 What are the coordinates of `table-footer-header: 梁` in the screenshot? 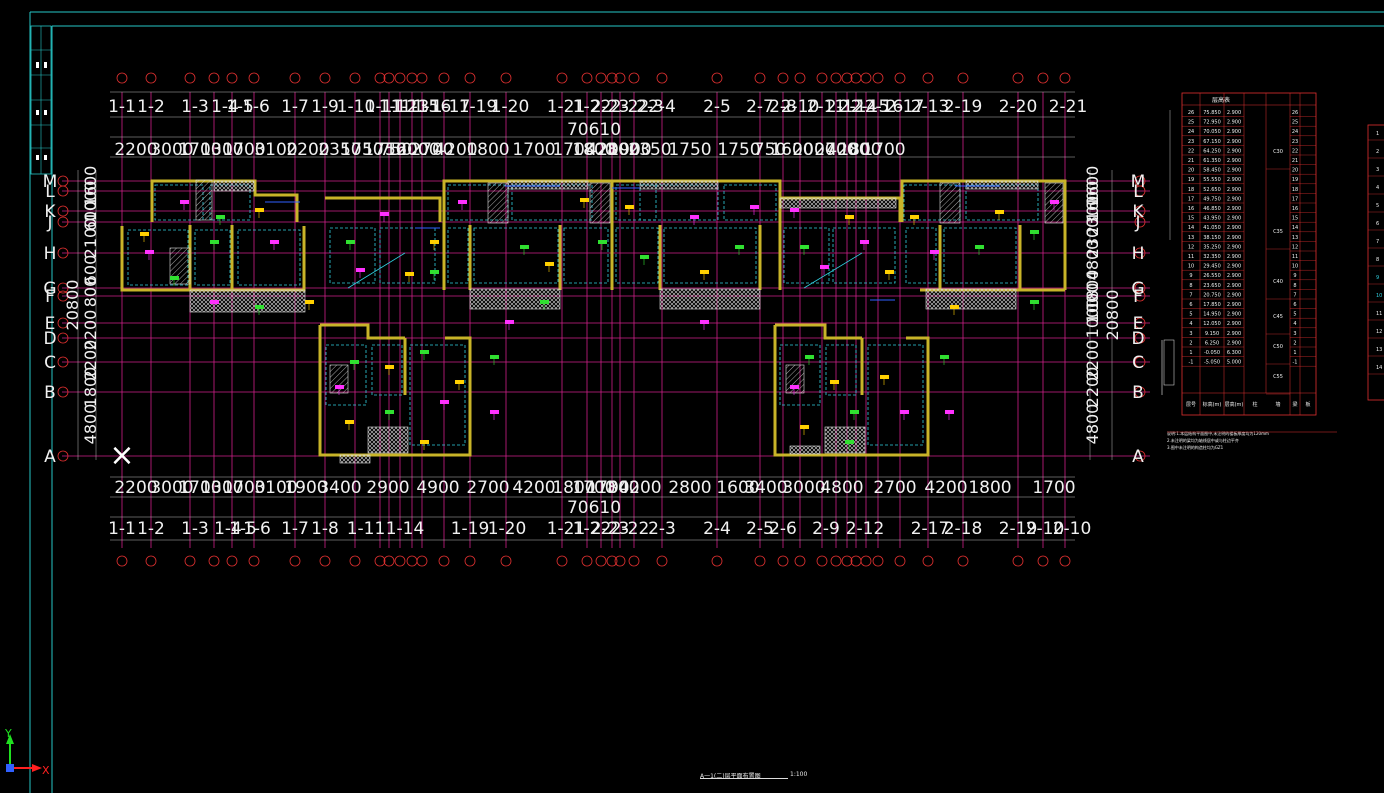 It's located at (1294, 404).